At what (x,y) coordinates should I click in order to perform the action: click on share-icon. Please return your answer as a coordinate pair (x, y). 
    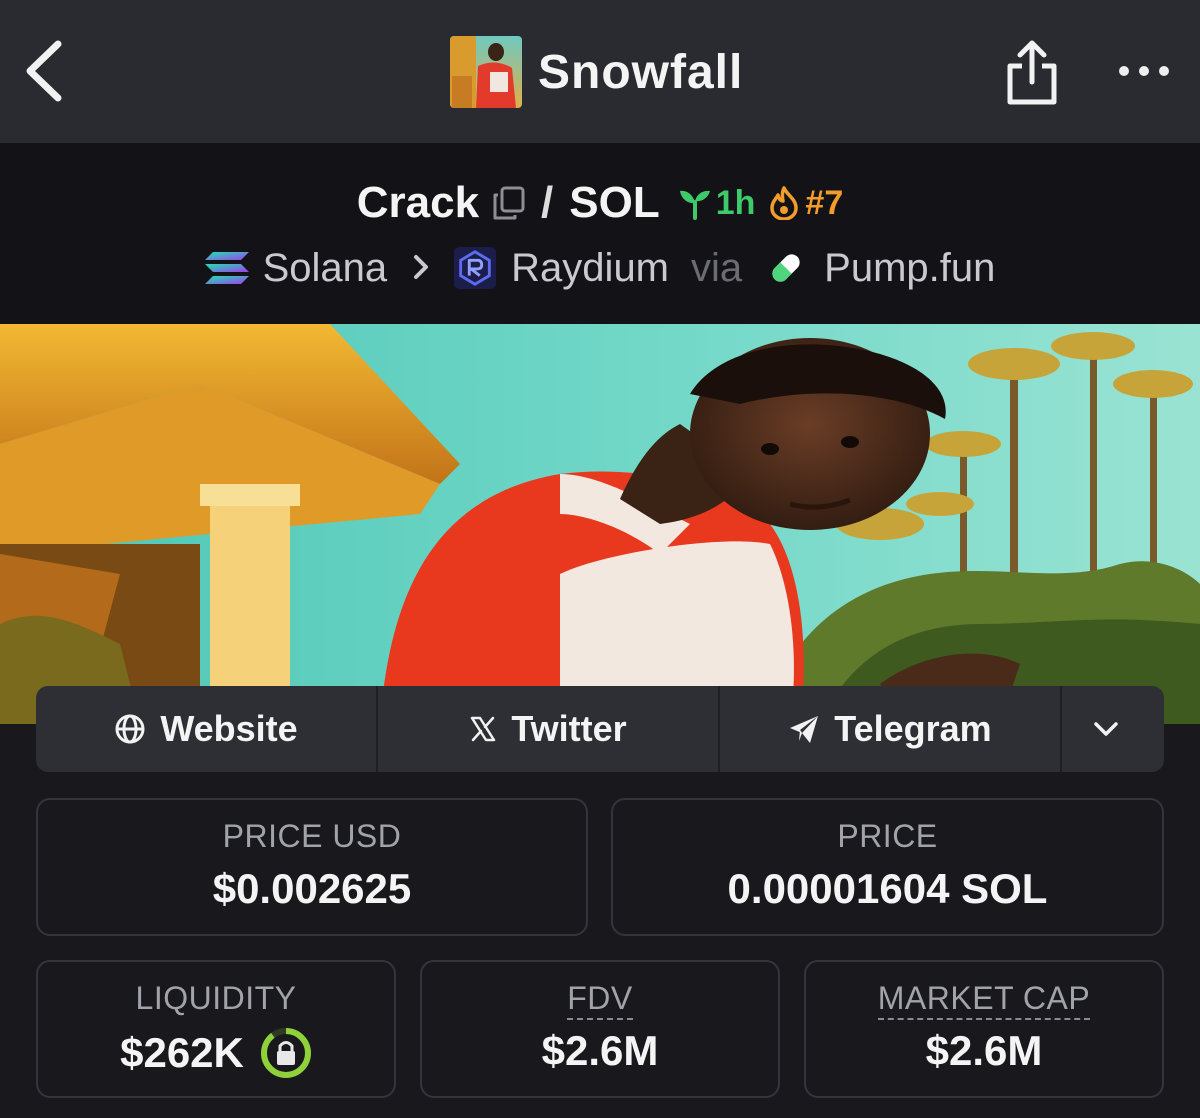
    Looking at the image, I should click on (1032, 72).